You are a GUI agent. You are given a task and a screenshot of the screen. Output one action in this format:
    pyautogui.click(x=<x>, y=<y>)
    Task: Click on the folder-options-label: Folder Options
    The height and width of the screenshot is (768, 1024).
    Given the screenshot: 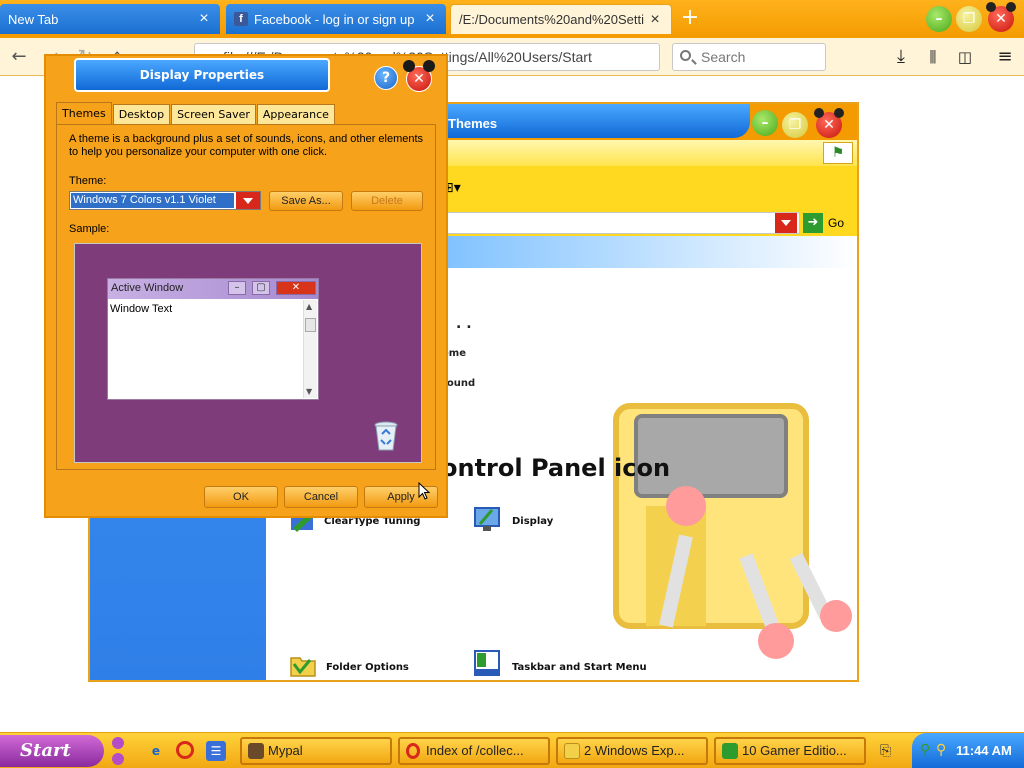 What is the action you would take?
    pyautogui.click(x=367, y=667)
    